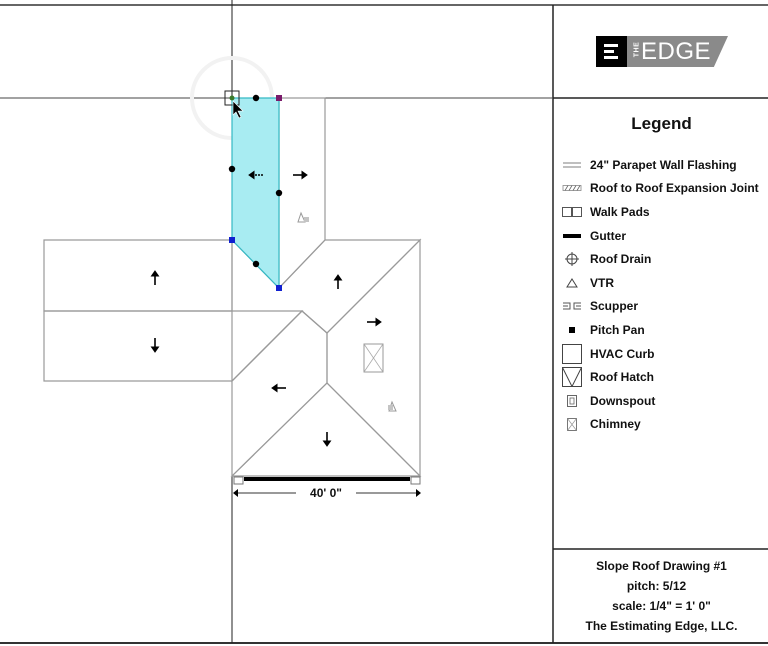 The image size is (768, 646). Describe the element at coordinates (676, 51) in the screenshot. I see `logo-wordmark: EDGE` at that location.